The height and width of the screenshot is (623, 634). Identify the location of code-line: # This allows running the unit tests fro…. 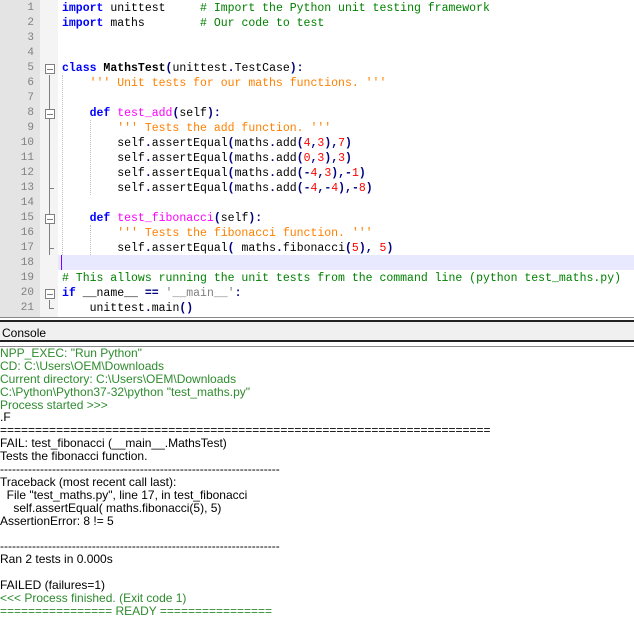
(341, 278).